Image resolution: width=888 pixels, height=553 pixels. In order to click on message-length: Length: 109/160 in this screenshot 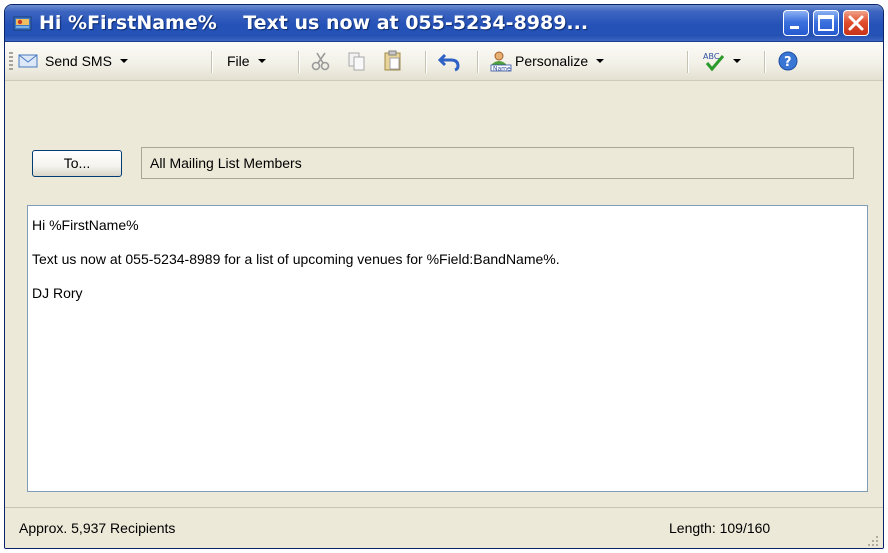, I will do `click(720, 528)`.